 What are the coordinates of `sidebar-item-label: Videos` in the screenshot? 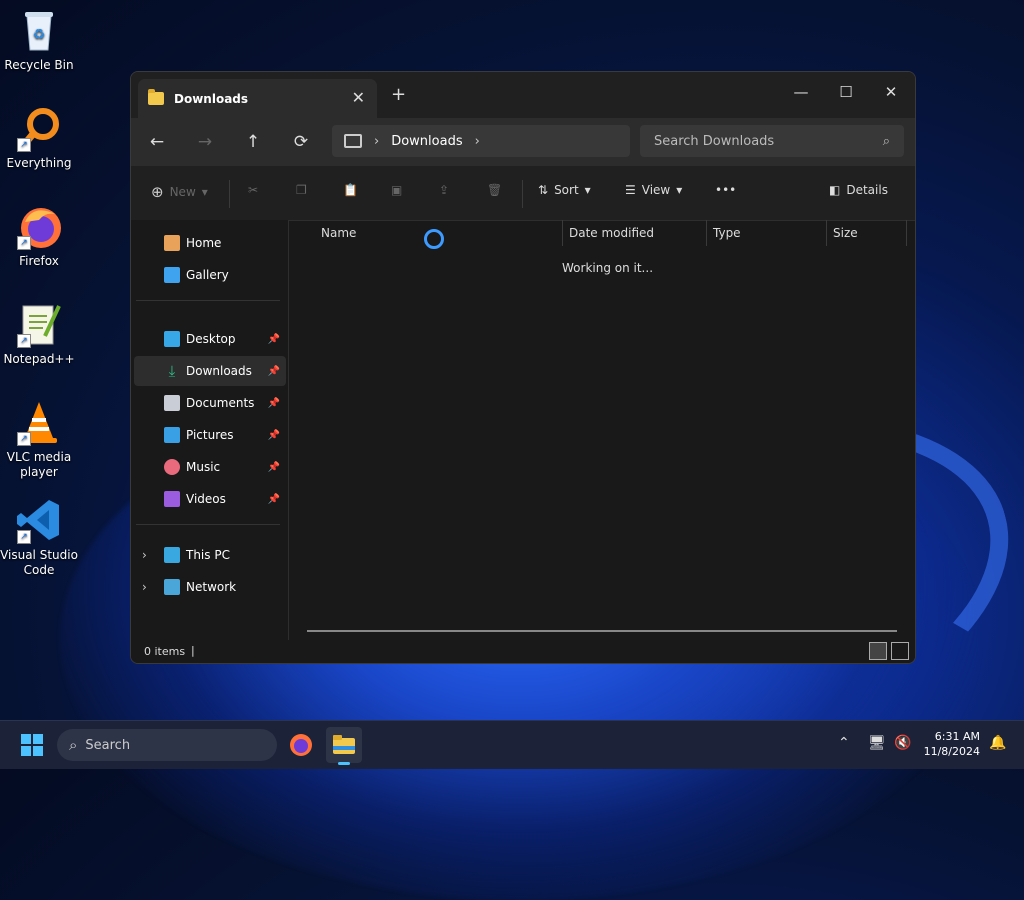 It's located at (206, 499).